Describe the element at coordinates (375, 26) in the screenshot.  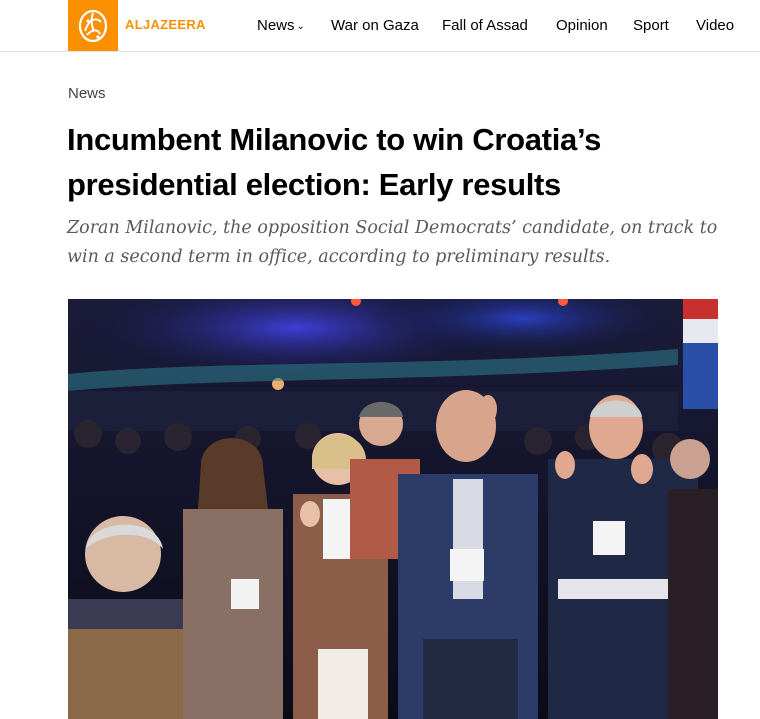
I see `nav-item-war-on-gaza: War on Gaza` at that location.